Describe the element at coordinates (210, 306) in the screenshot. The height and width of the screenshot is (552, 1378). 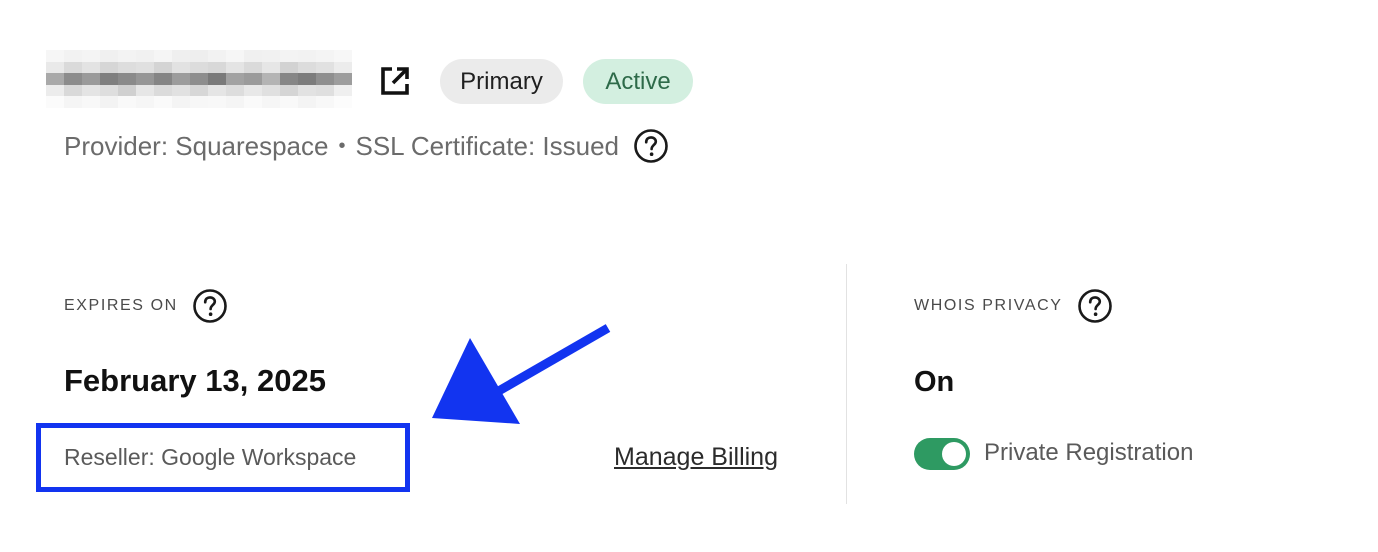
I see `expires-help-icon` at that location.